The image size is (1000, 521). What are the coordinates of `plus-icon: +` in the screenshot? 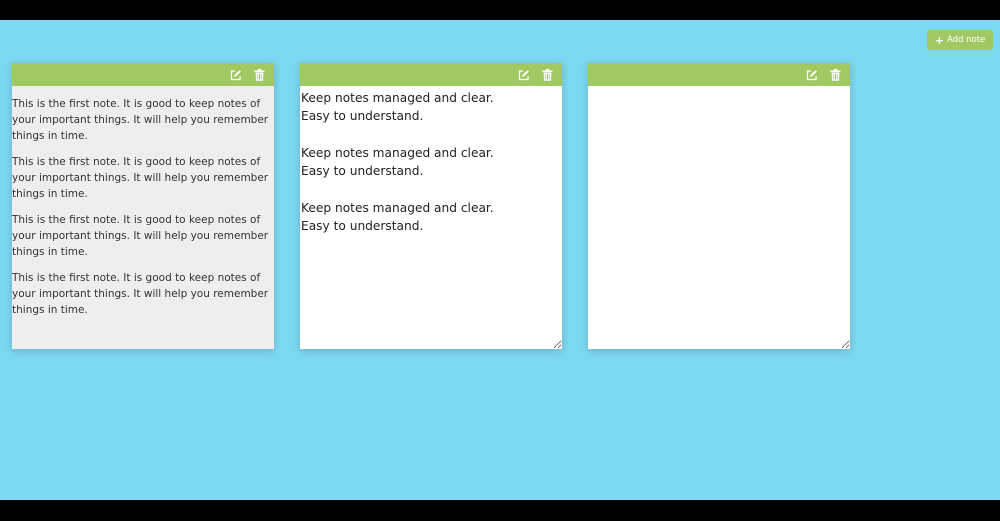 It's located at (939, 40).